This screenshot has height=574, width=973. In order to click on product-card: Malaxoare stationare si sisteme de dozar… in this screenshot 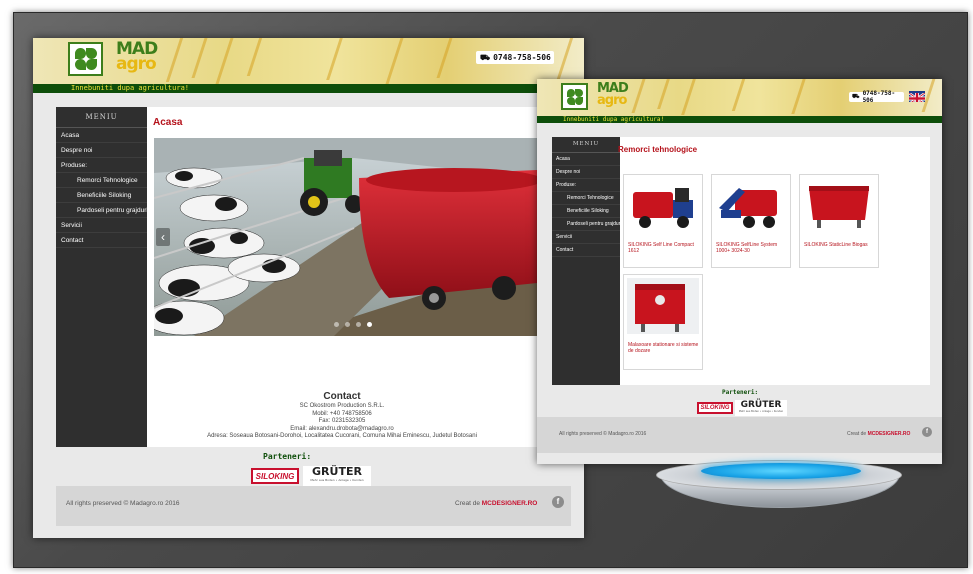, I will do `click(663, 322)`.